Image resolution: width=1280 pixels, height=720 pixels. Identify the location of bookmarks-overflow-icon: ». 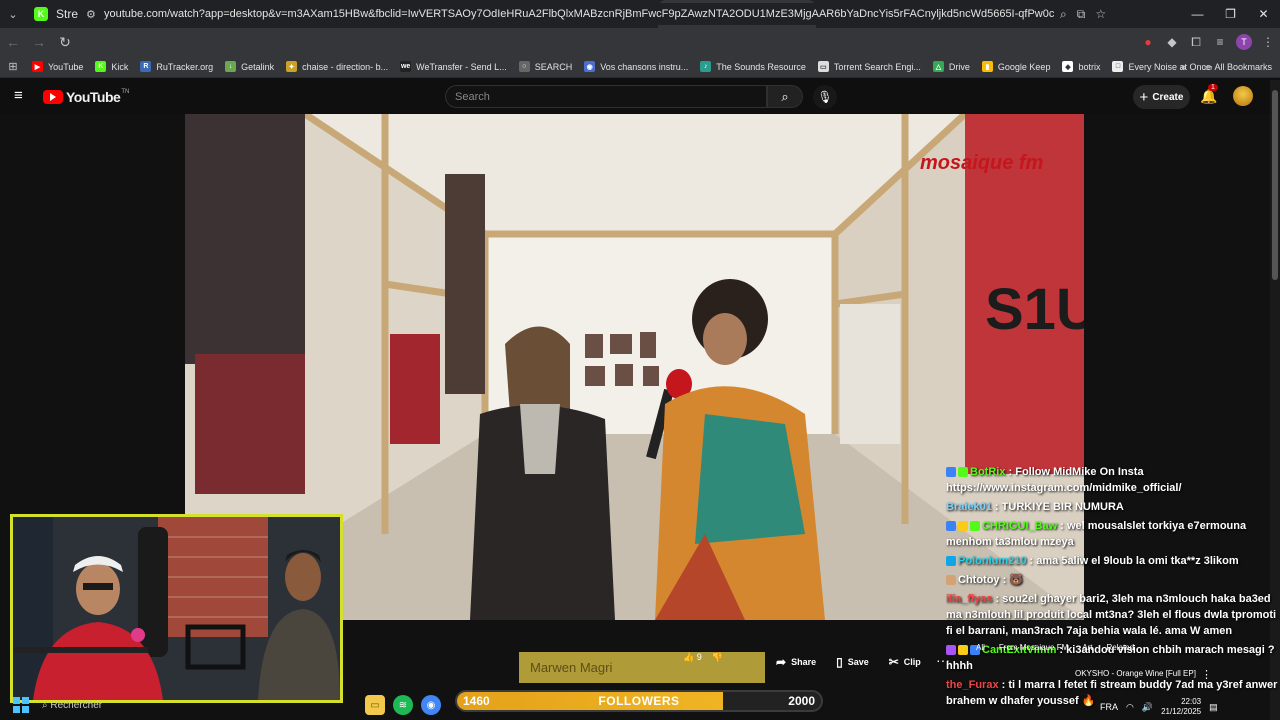
(1183, 67).